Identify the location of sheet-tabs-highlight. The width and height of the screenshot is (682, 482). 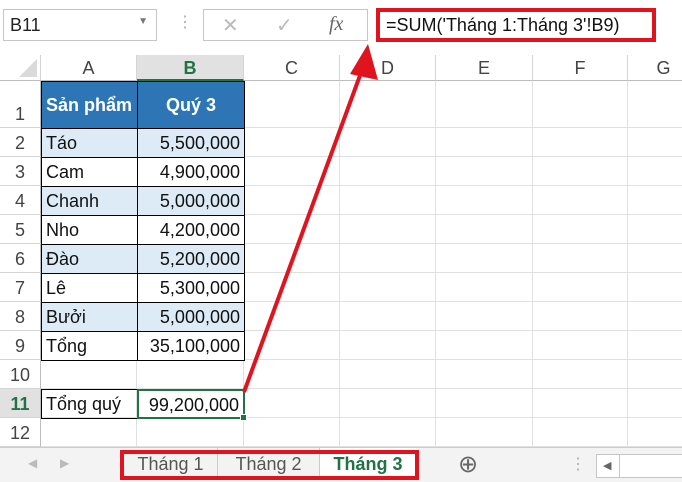
(269, 465).